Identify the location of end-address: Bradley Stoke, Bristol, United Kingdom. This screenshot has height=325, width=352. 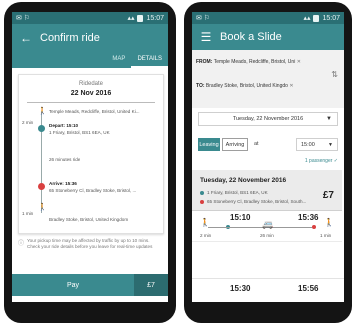
(89, 219).